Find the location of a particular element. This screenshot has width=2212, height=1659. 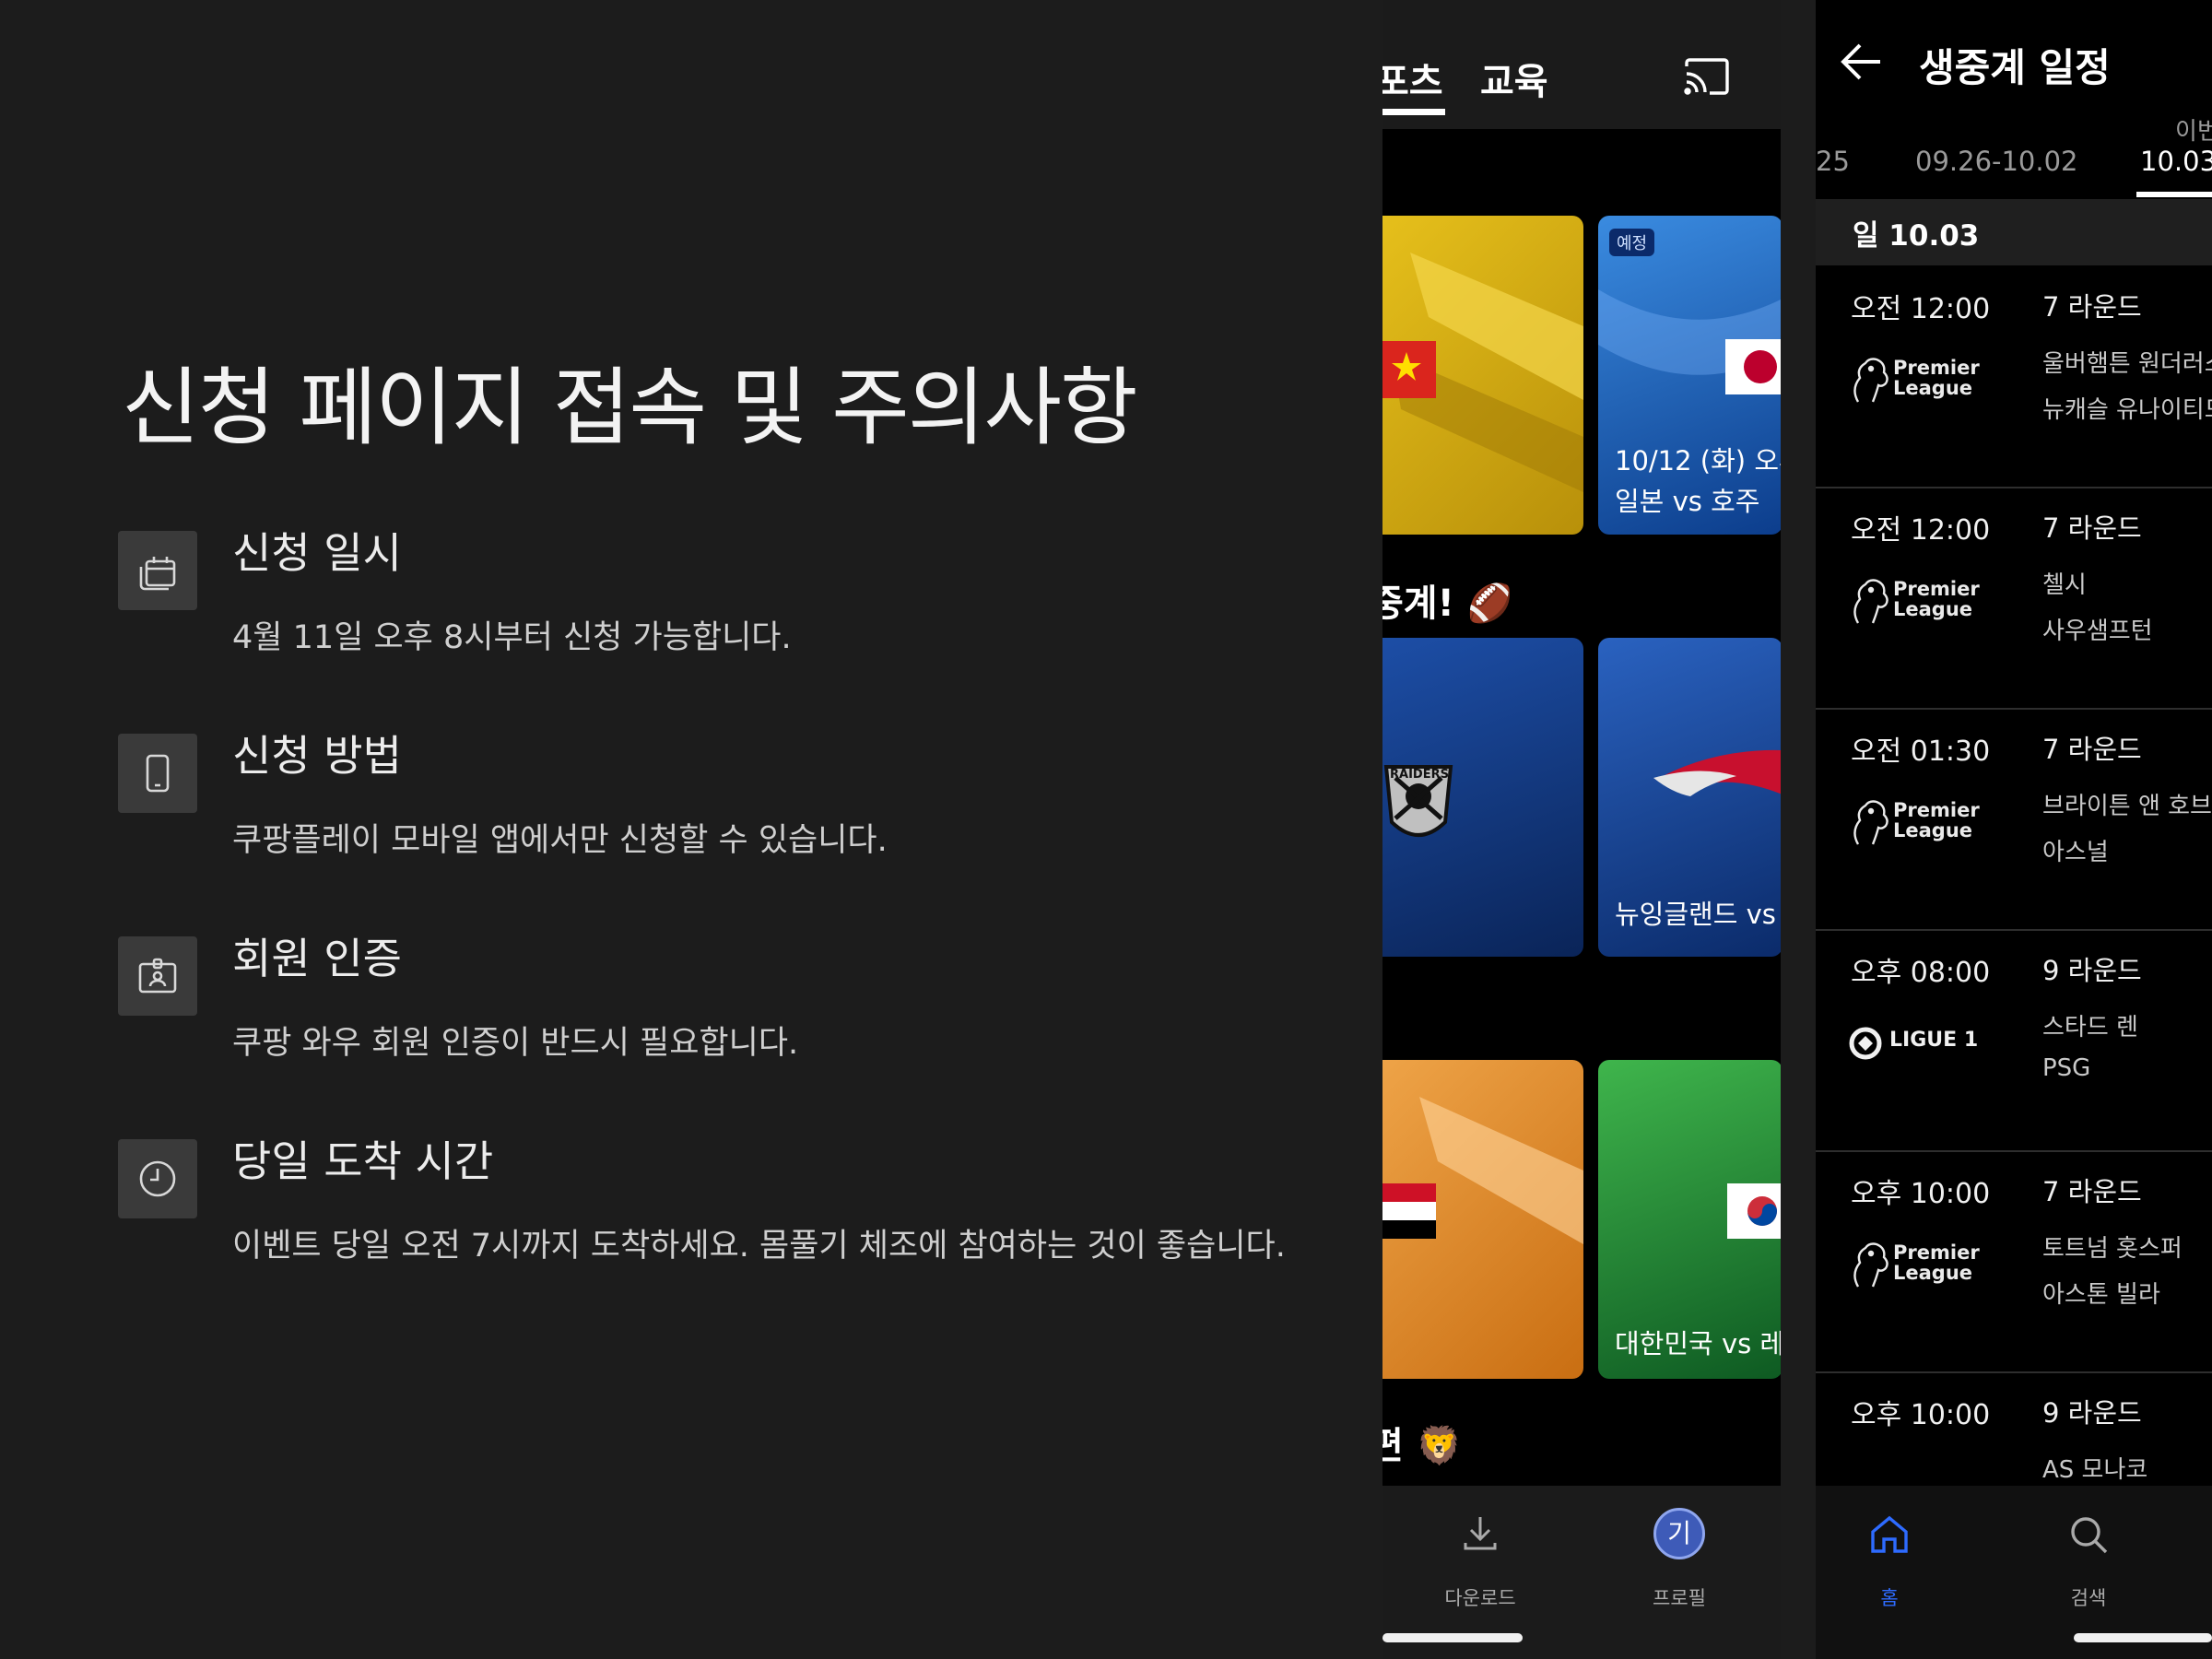

content-card-japan: 예정 10/12 (화) 오후 일본 vs 호주 is located at coordinates (1689, 375).